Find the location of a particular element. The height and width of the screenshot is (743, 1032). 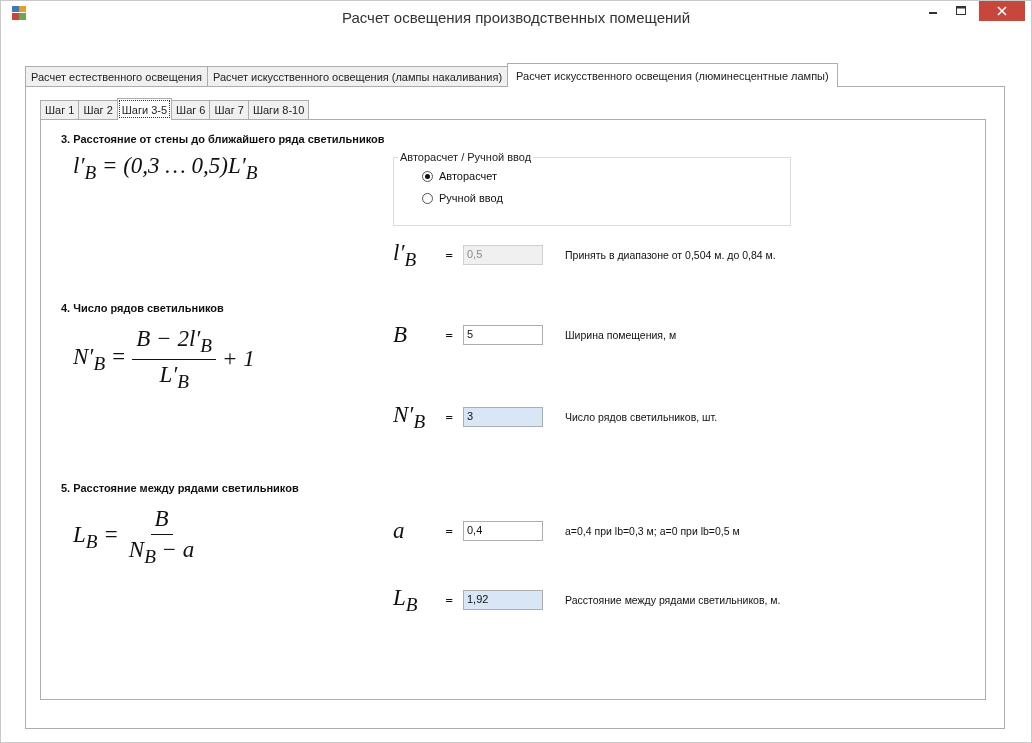

section-heading: 4. Число рядов светильников is located at coordinates (143, 308).